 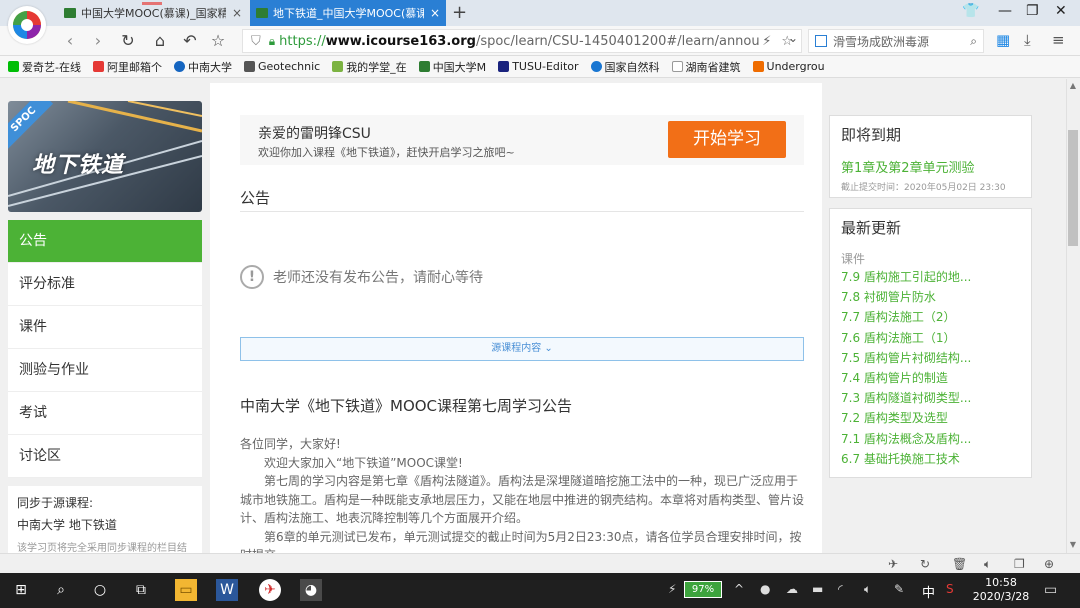 I want to click on app-icon: ✈, so click(x=270, y=590).